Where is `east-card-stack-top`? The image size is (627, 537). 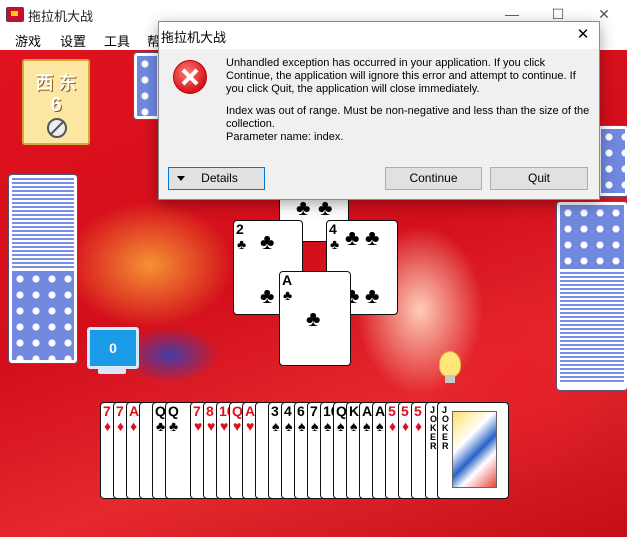
east-card-stack-top is located at coordinates (612, 161).